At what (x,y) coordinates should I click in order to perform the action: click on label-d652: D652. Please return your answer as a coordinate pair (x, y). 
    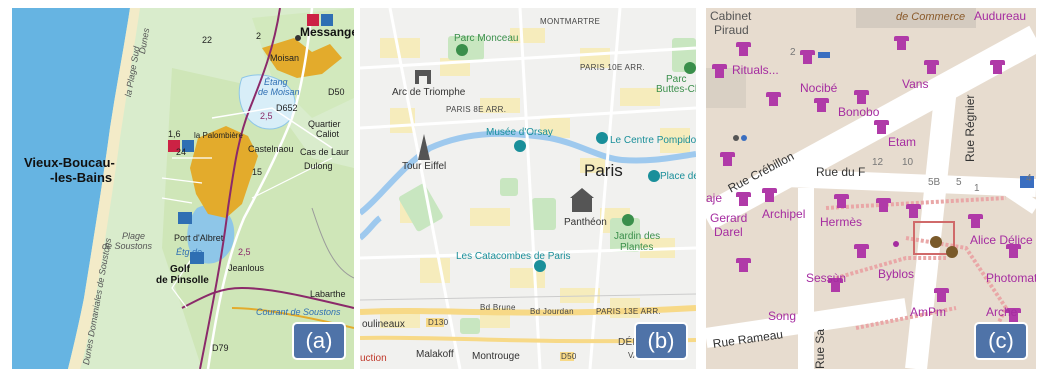
    Looking at the image, I should click on (287, 108).